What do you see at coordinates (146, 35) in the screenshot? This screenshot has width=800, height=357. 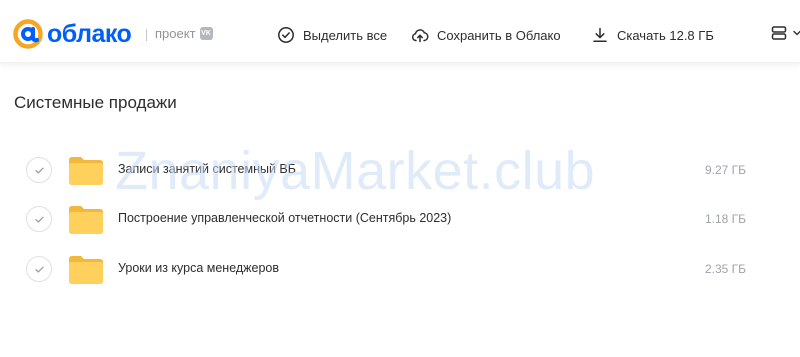 I see `logo-divider` at bounding box center [146, 35].